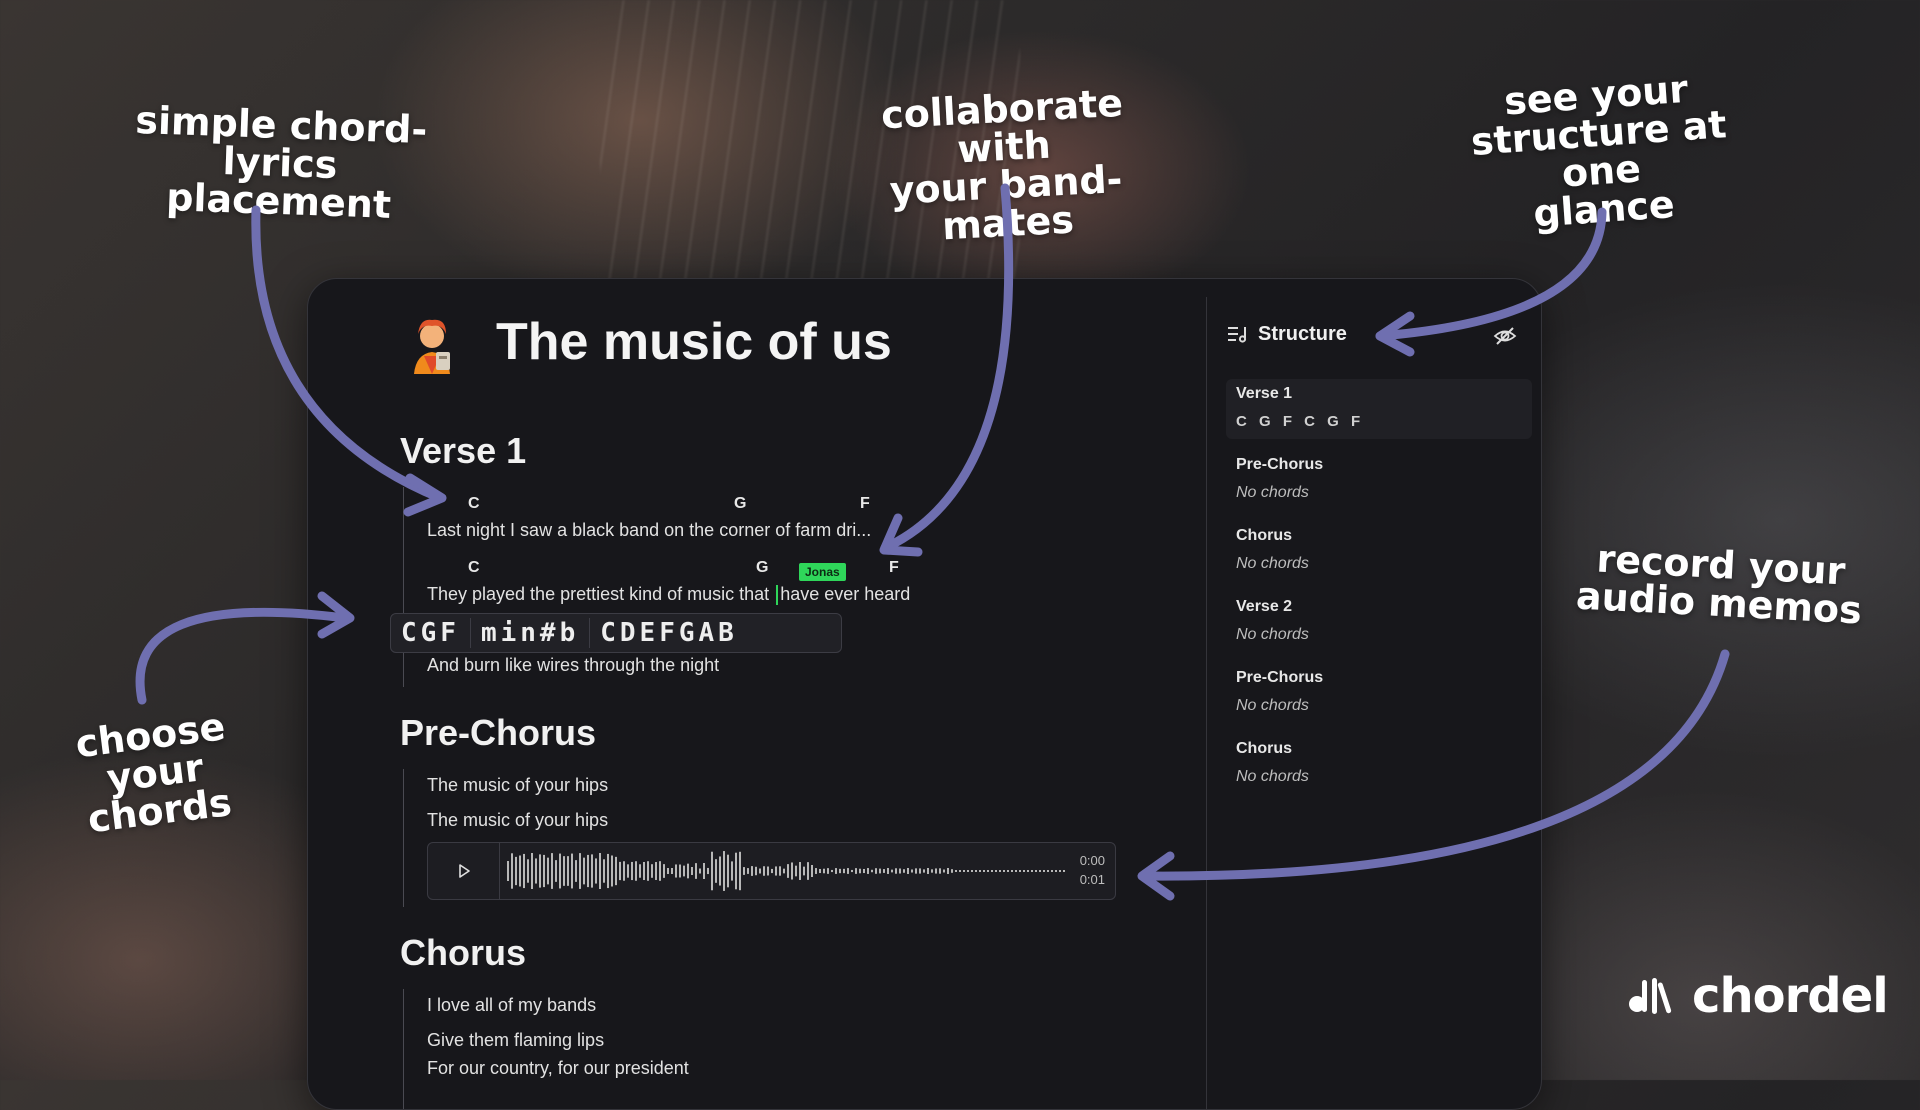 Image resolution: width=1920 pixels, height=1110 pixels. Describe the element at coordinates (694, 342) in the screenshot. I see `song-title: The music of us` at that location.